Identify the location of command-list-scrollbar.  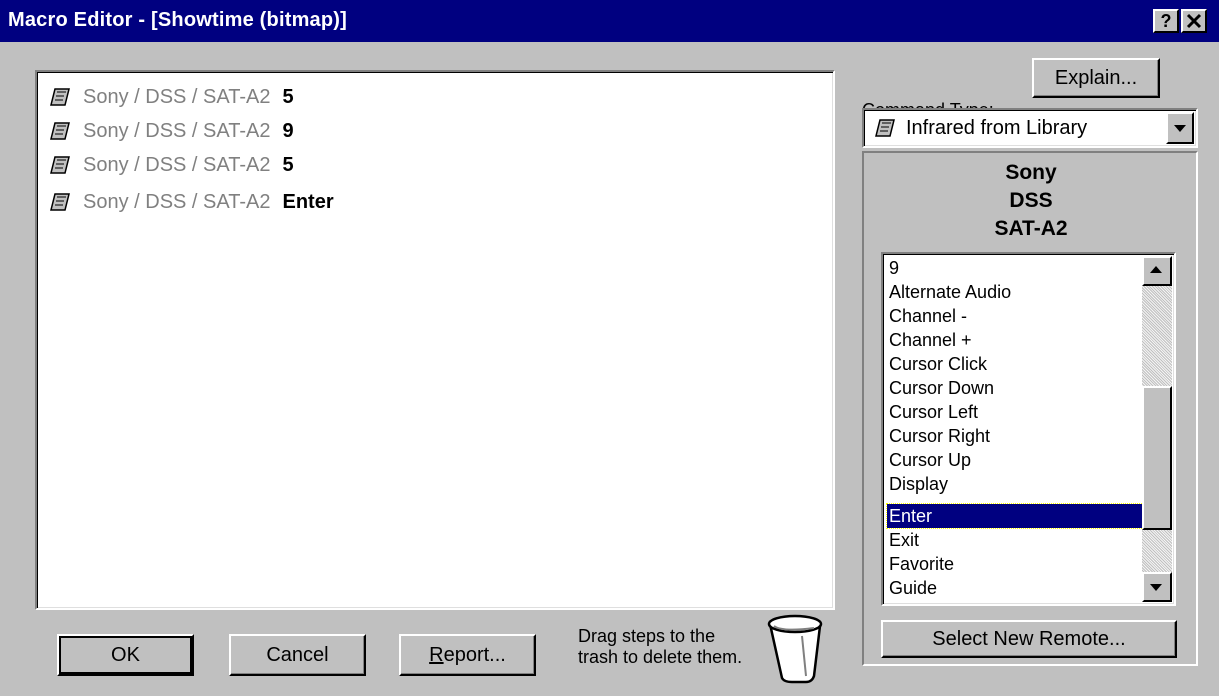
(1157, 429).